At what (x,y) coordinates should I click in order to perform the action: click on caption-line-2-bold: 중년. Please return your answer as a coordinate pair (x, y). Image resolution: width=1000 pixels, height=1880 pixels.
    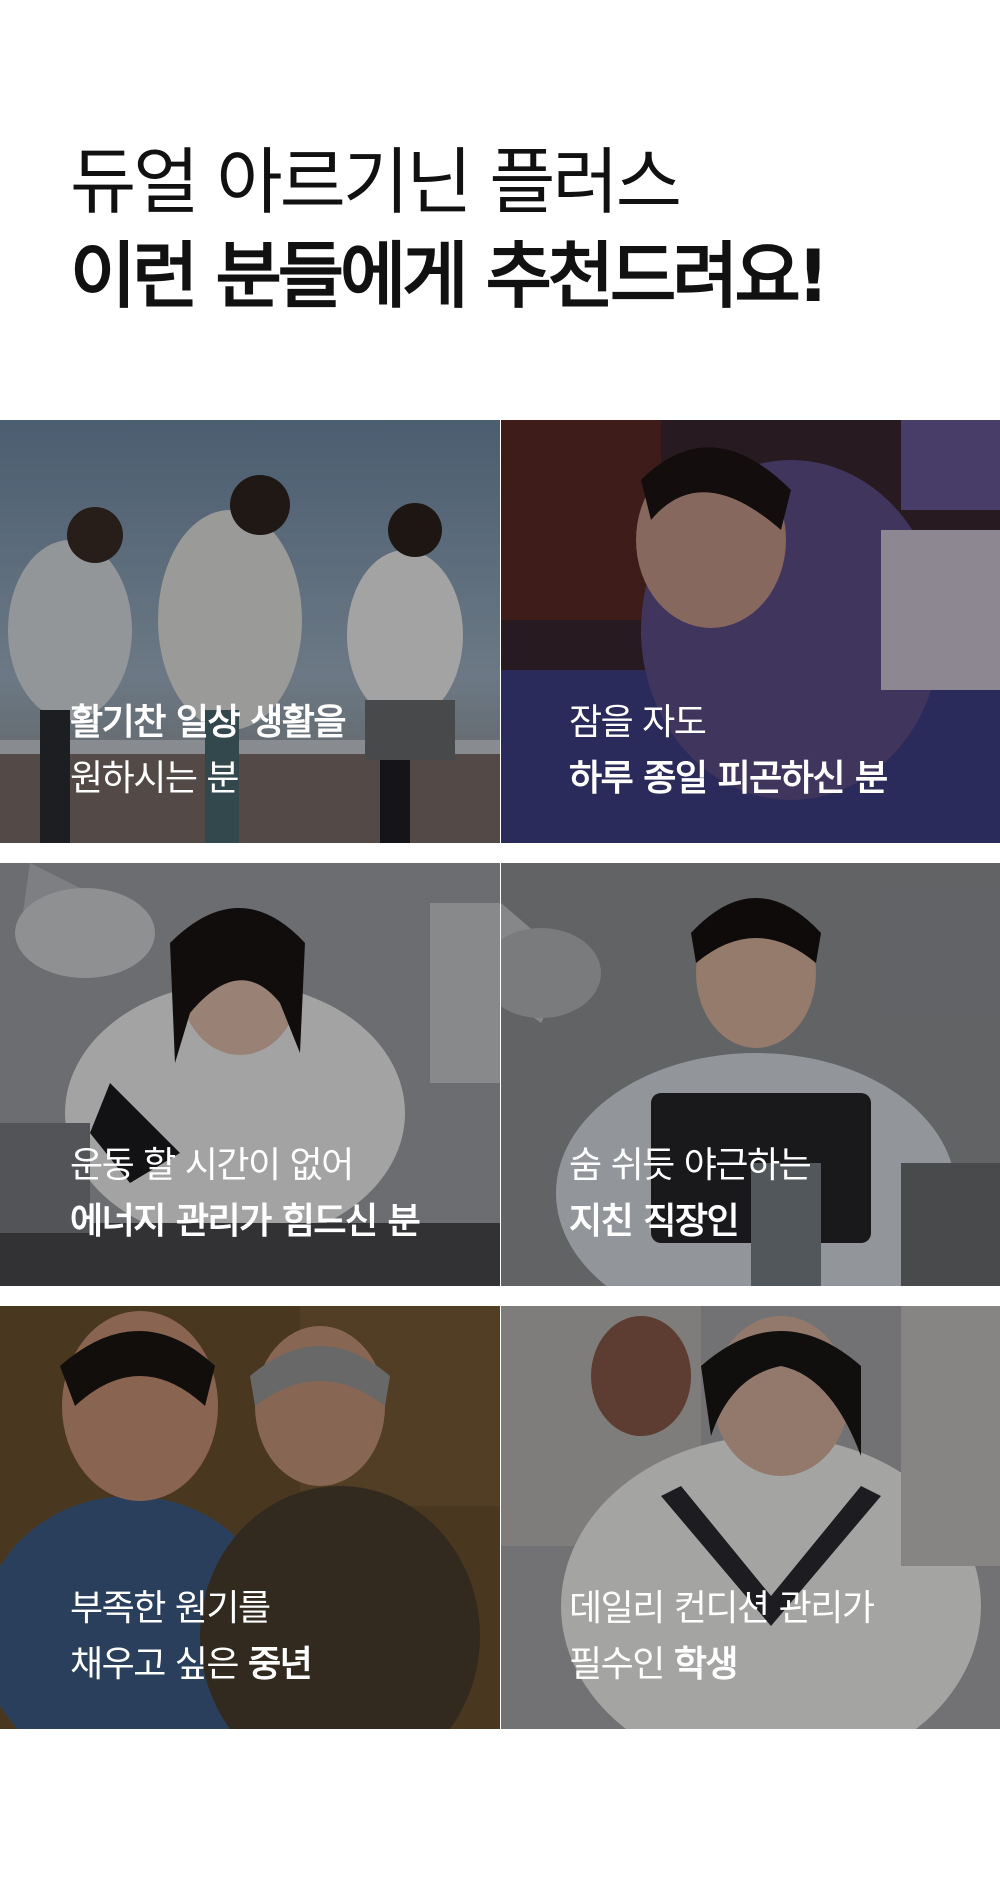
    Looking at the image, I should click on (280, 1664).